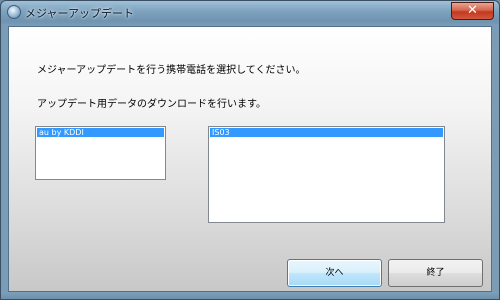 This screenshot has height=300, width=500. Describe the element at coordinates (250, 295) in the screenshot. I see `window-bottom-frame` at that location.